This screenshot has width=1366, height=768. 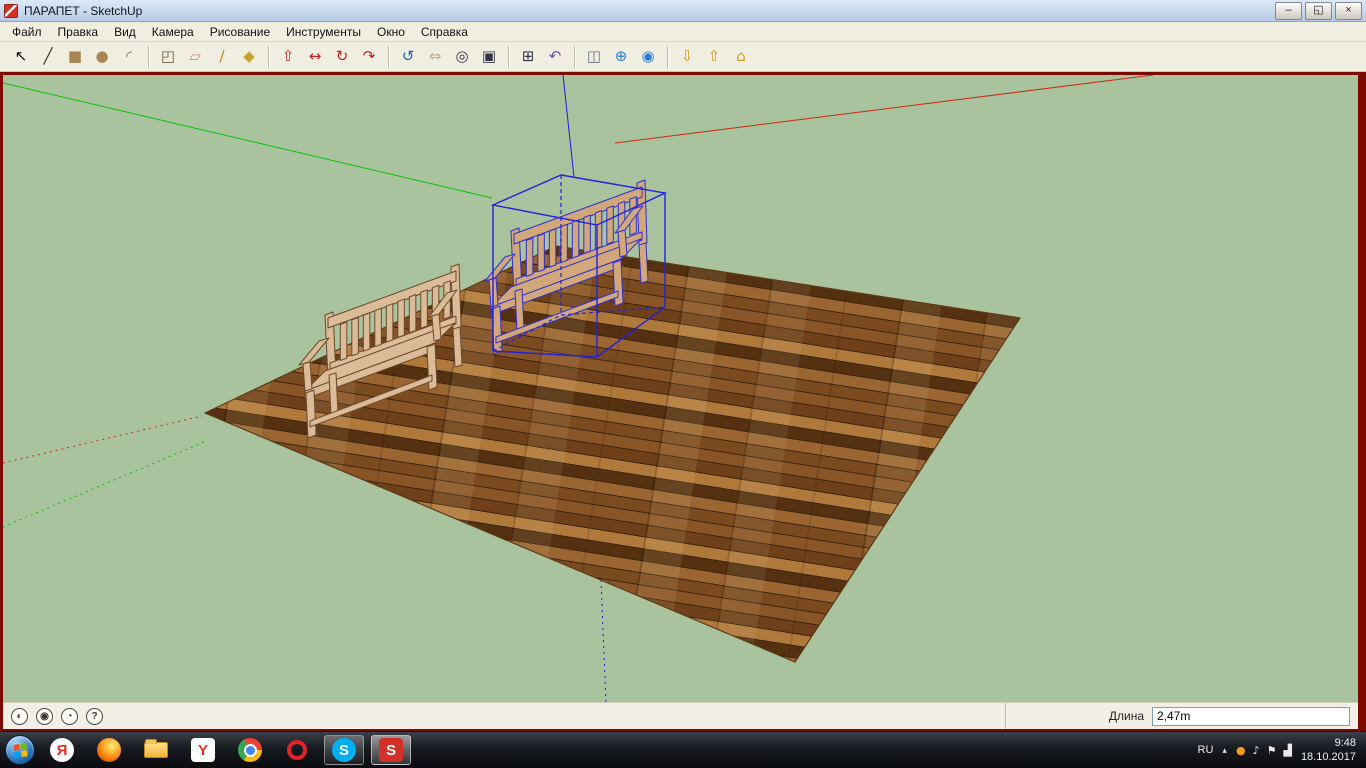 I want to click on red-axis, so click(x=884, y=109).